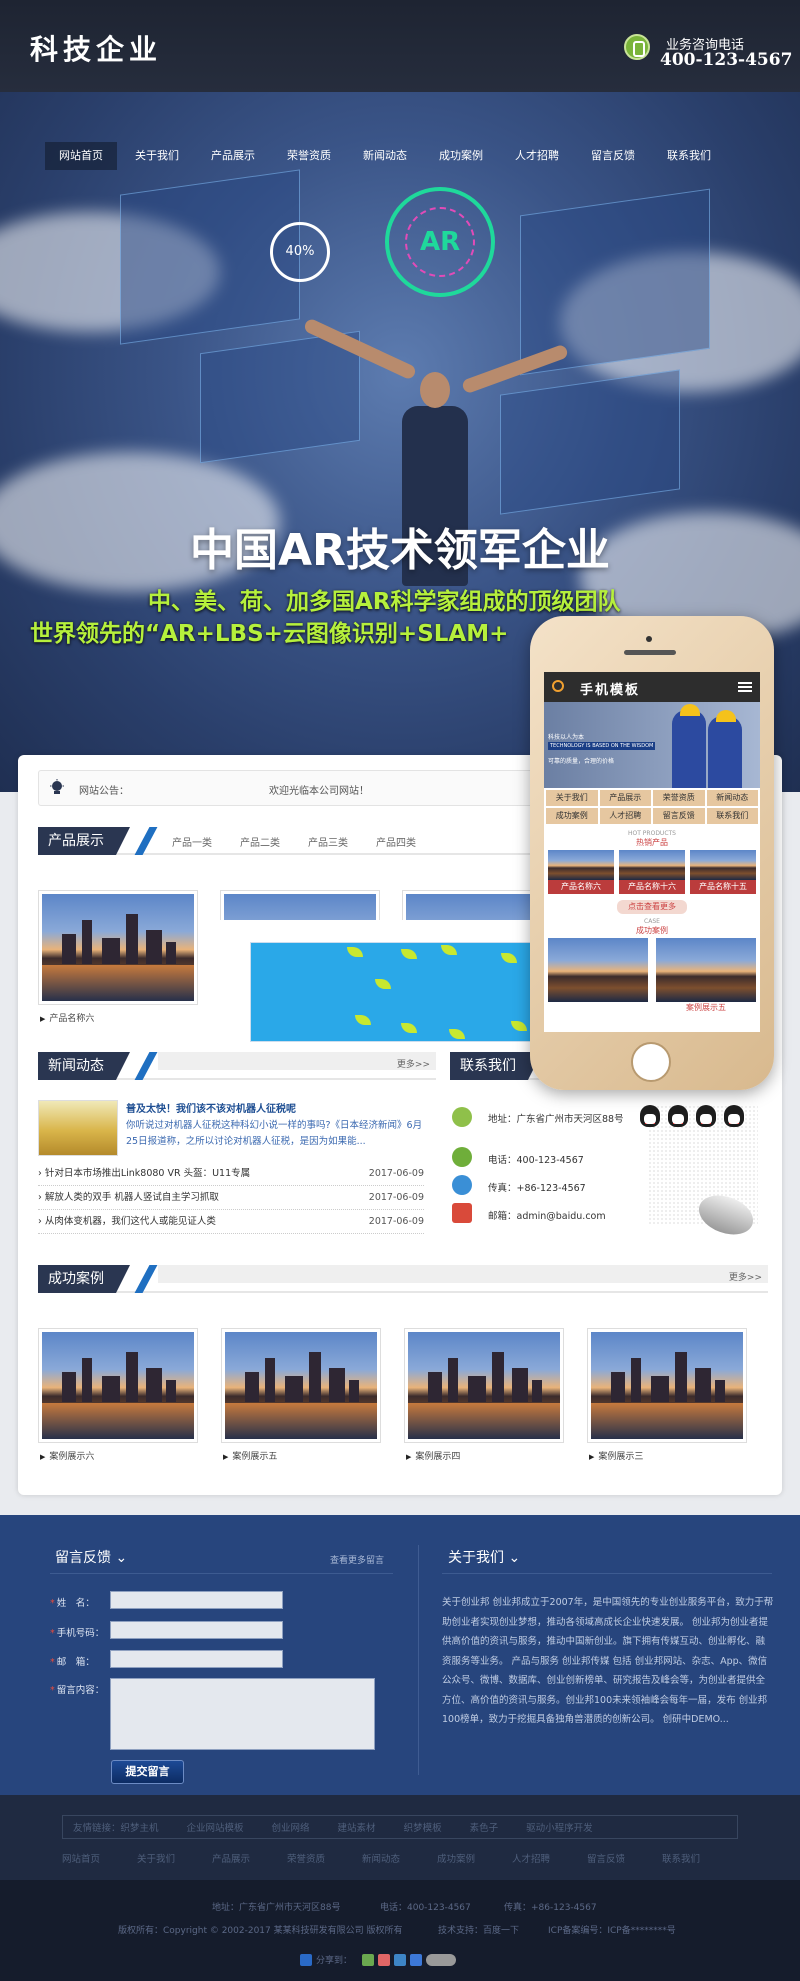  I want to click on share-renren-icon, so click(416, 1959).